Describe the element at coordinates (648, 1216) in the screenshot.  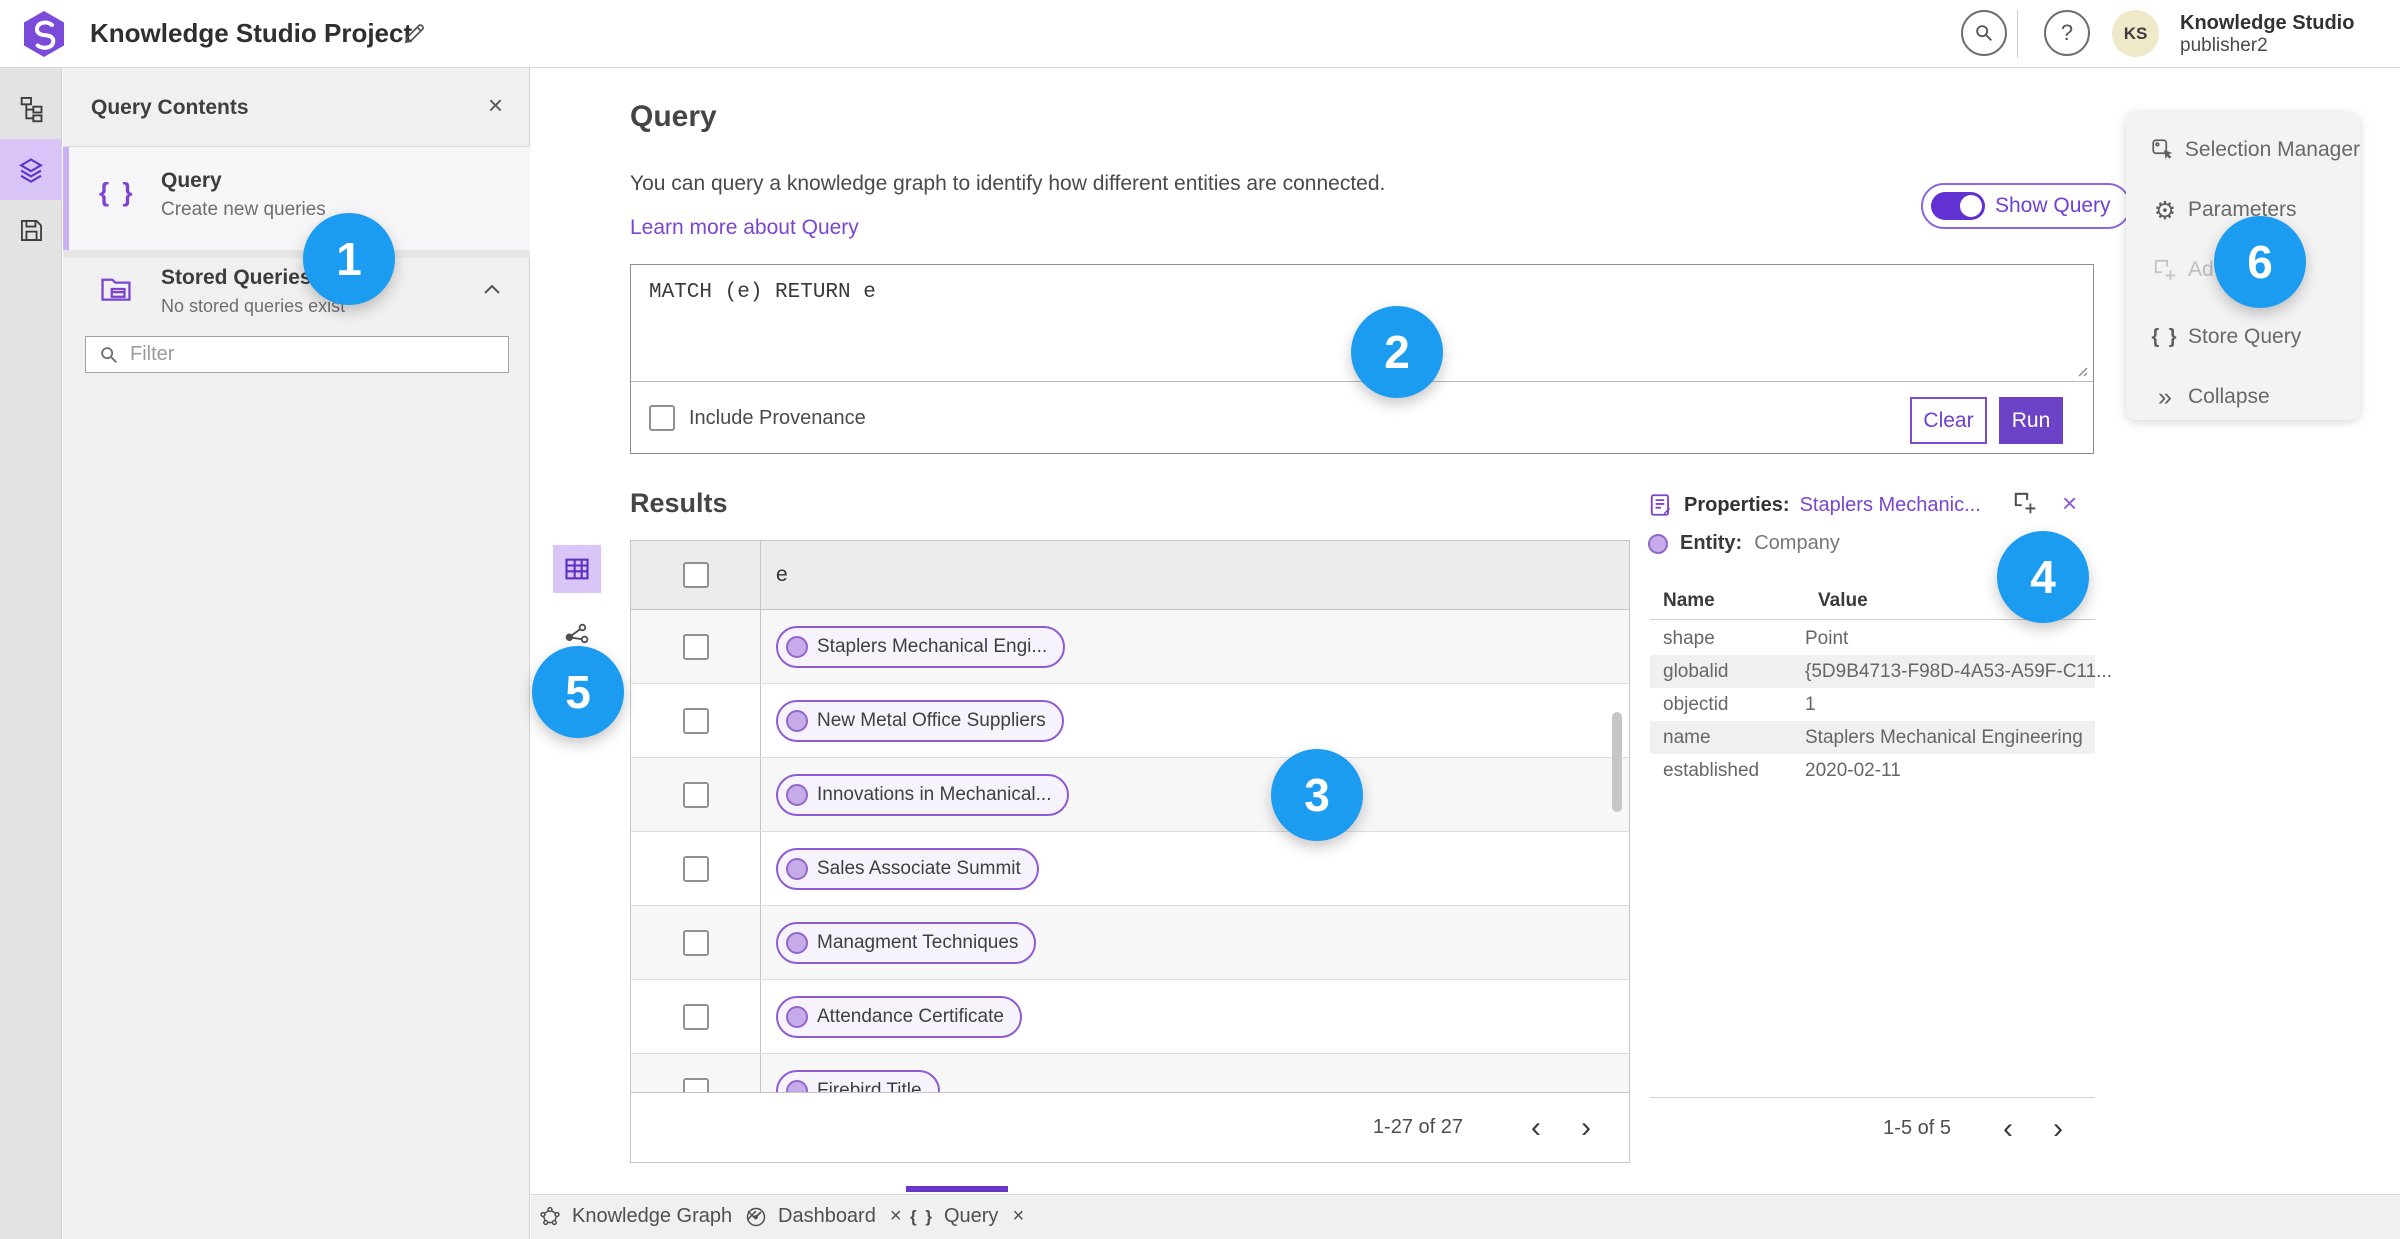
I see `tab-knowledge-graph: Knowledge Graph ×` at that location.